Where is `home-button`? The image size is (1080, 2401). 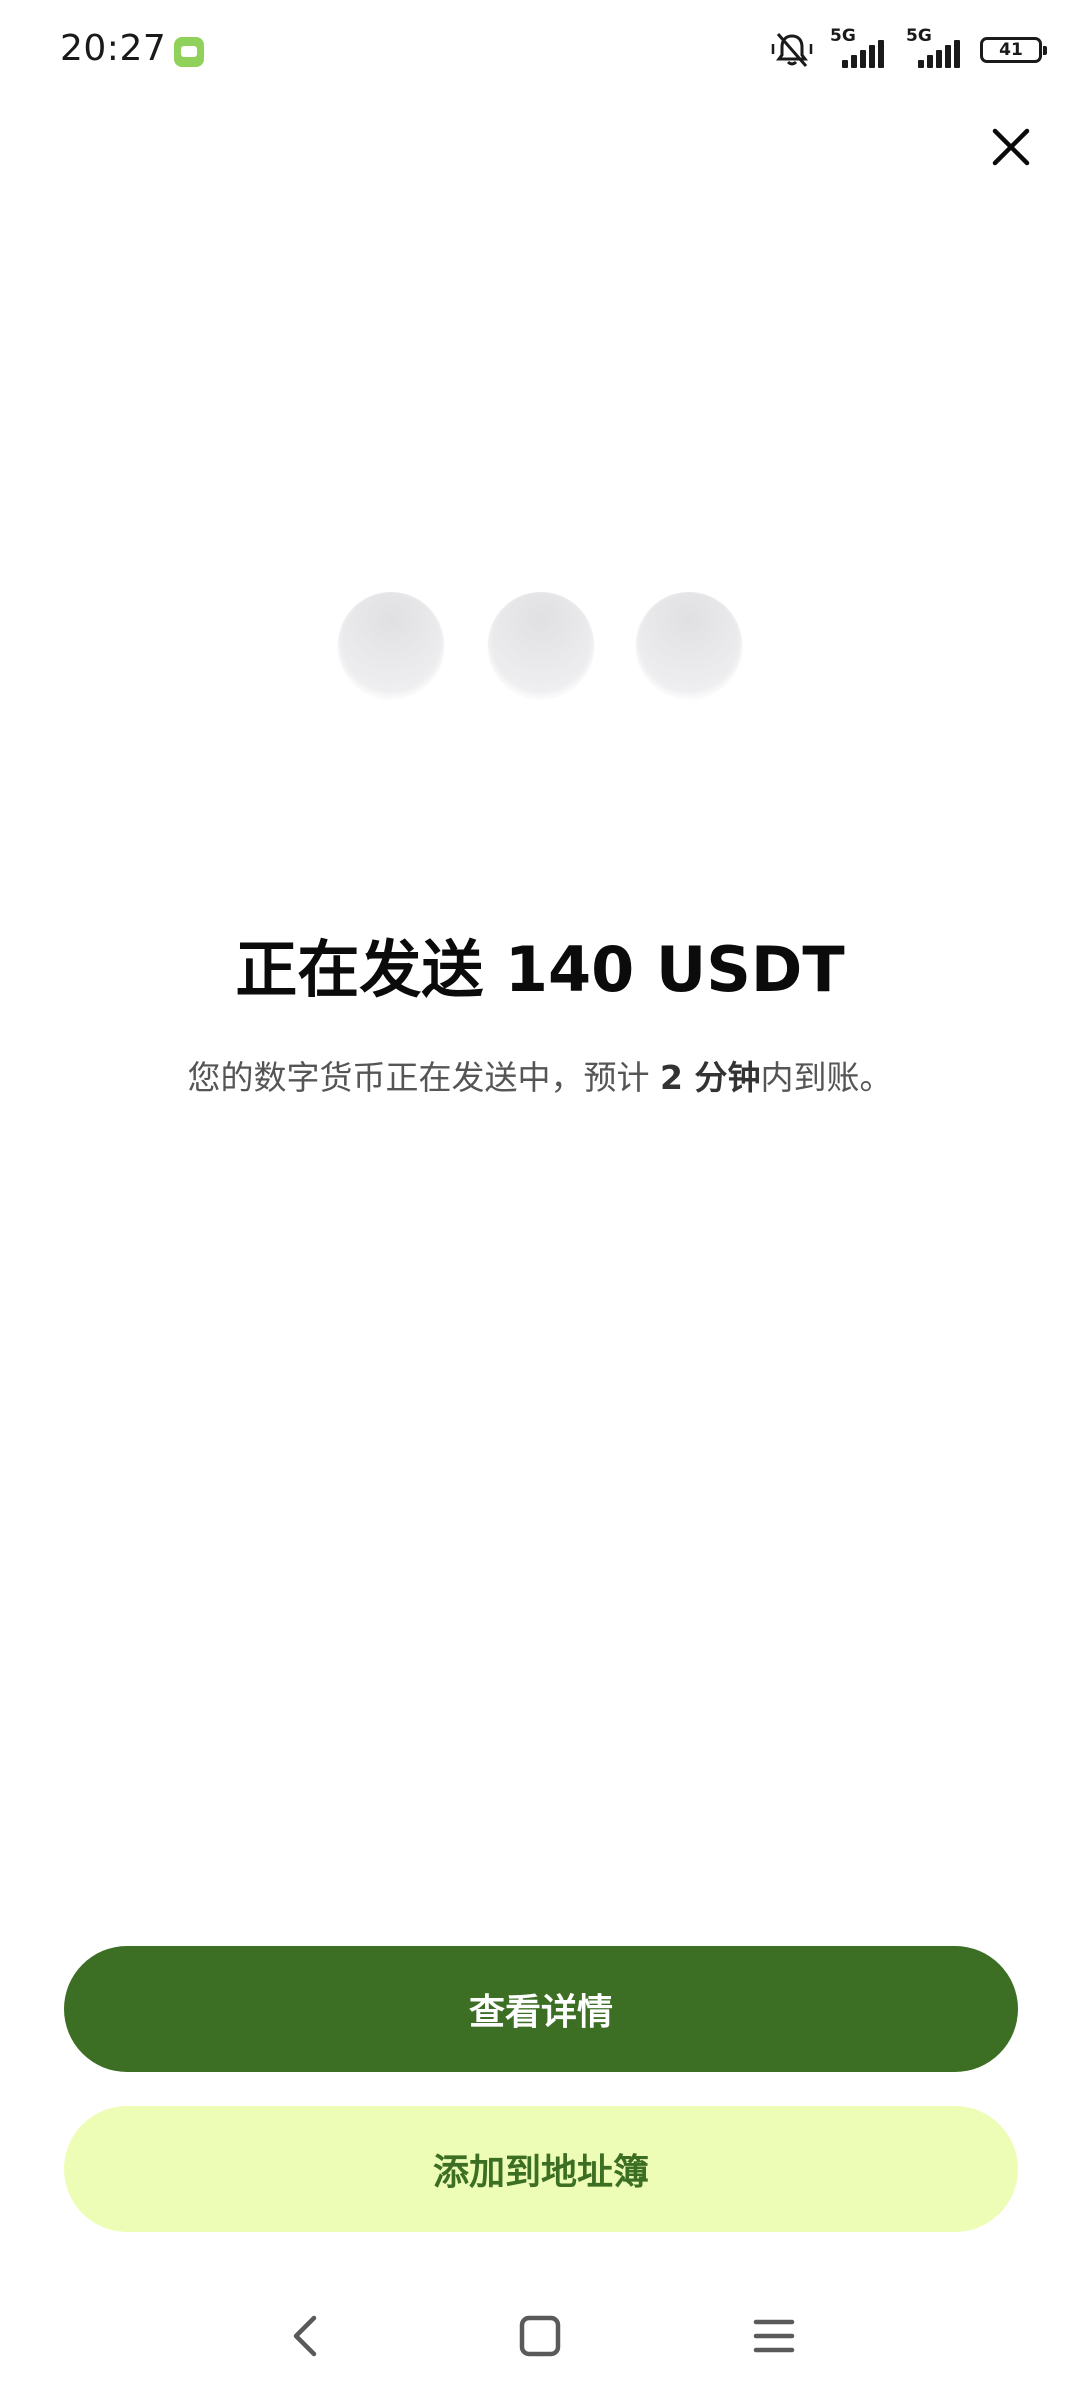 home-button is located at coordinates (540, 2336).